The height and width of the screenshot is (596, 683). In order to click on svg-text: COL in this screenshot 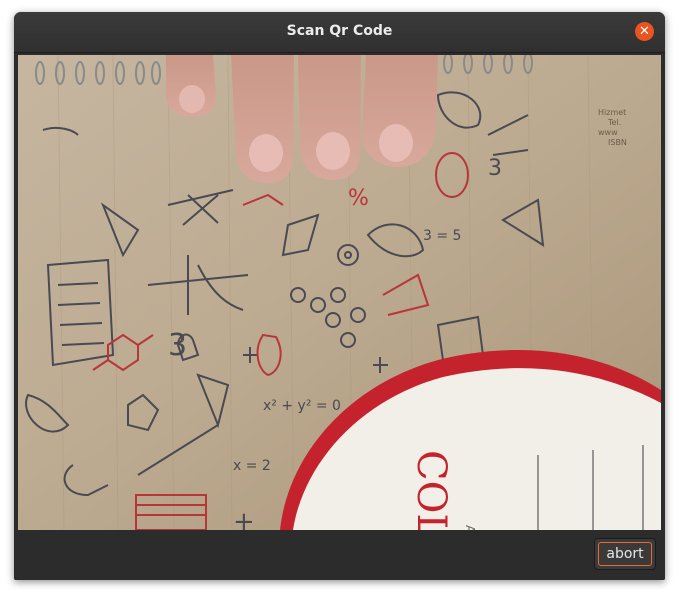, I will do `click(431, 490)`.